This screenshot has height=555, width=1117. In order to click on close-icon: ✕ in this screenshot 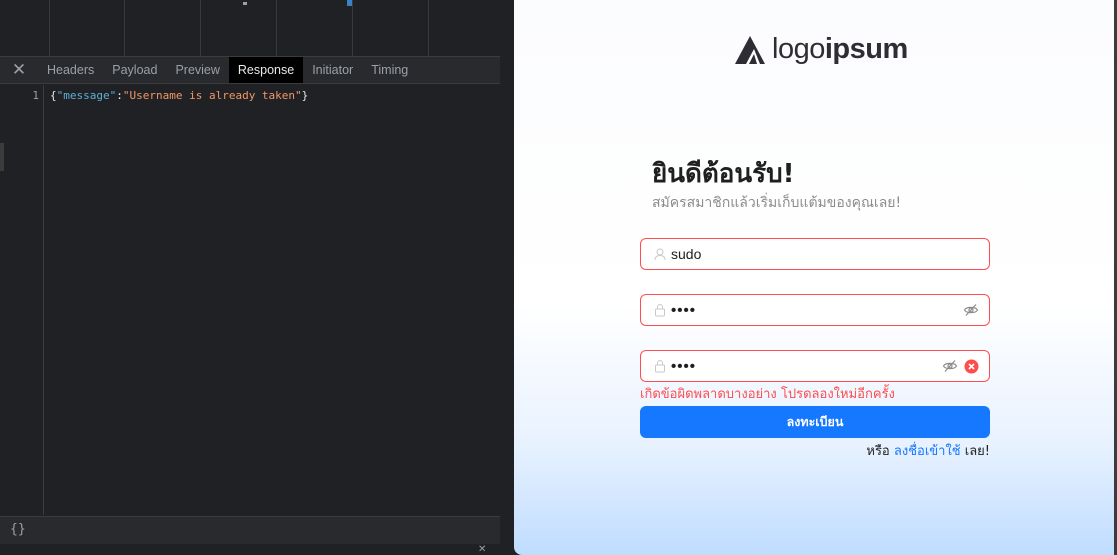, I will do `click(19, 70)`.